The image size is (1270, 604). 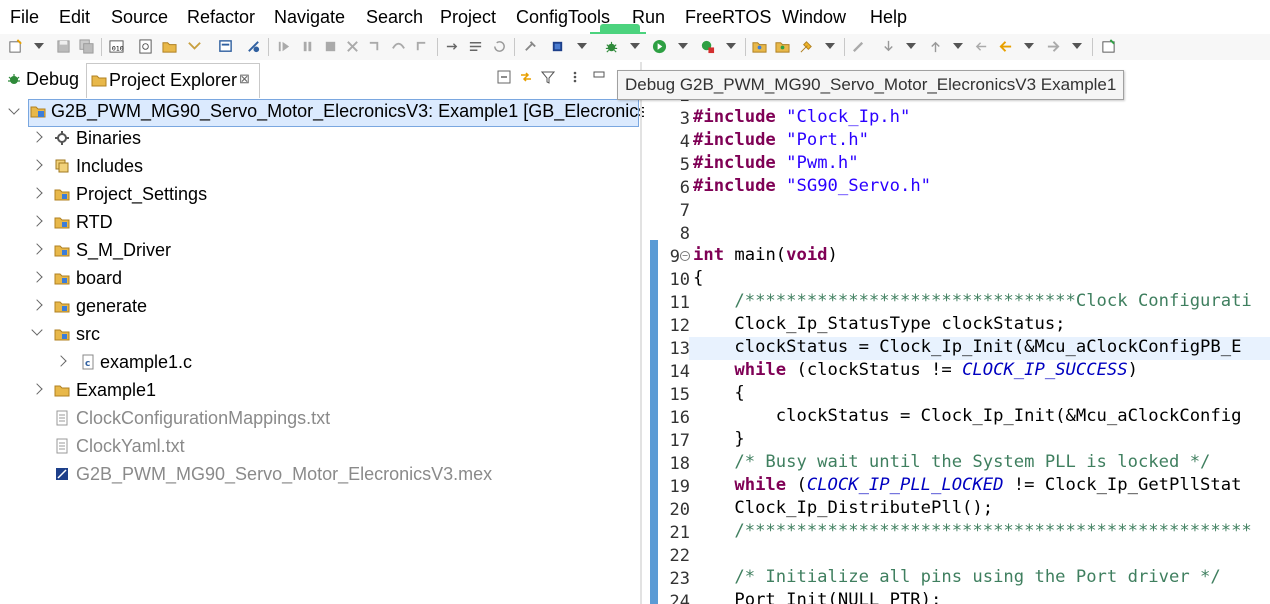 I want to click on annotation-up-icon, so click(x=935, y=46).